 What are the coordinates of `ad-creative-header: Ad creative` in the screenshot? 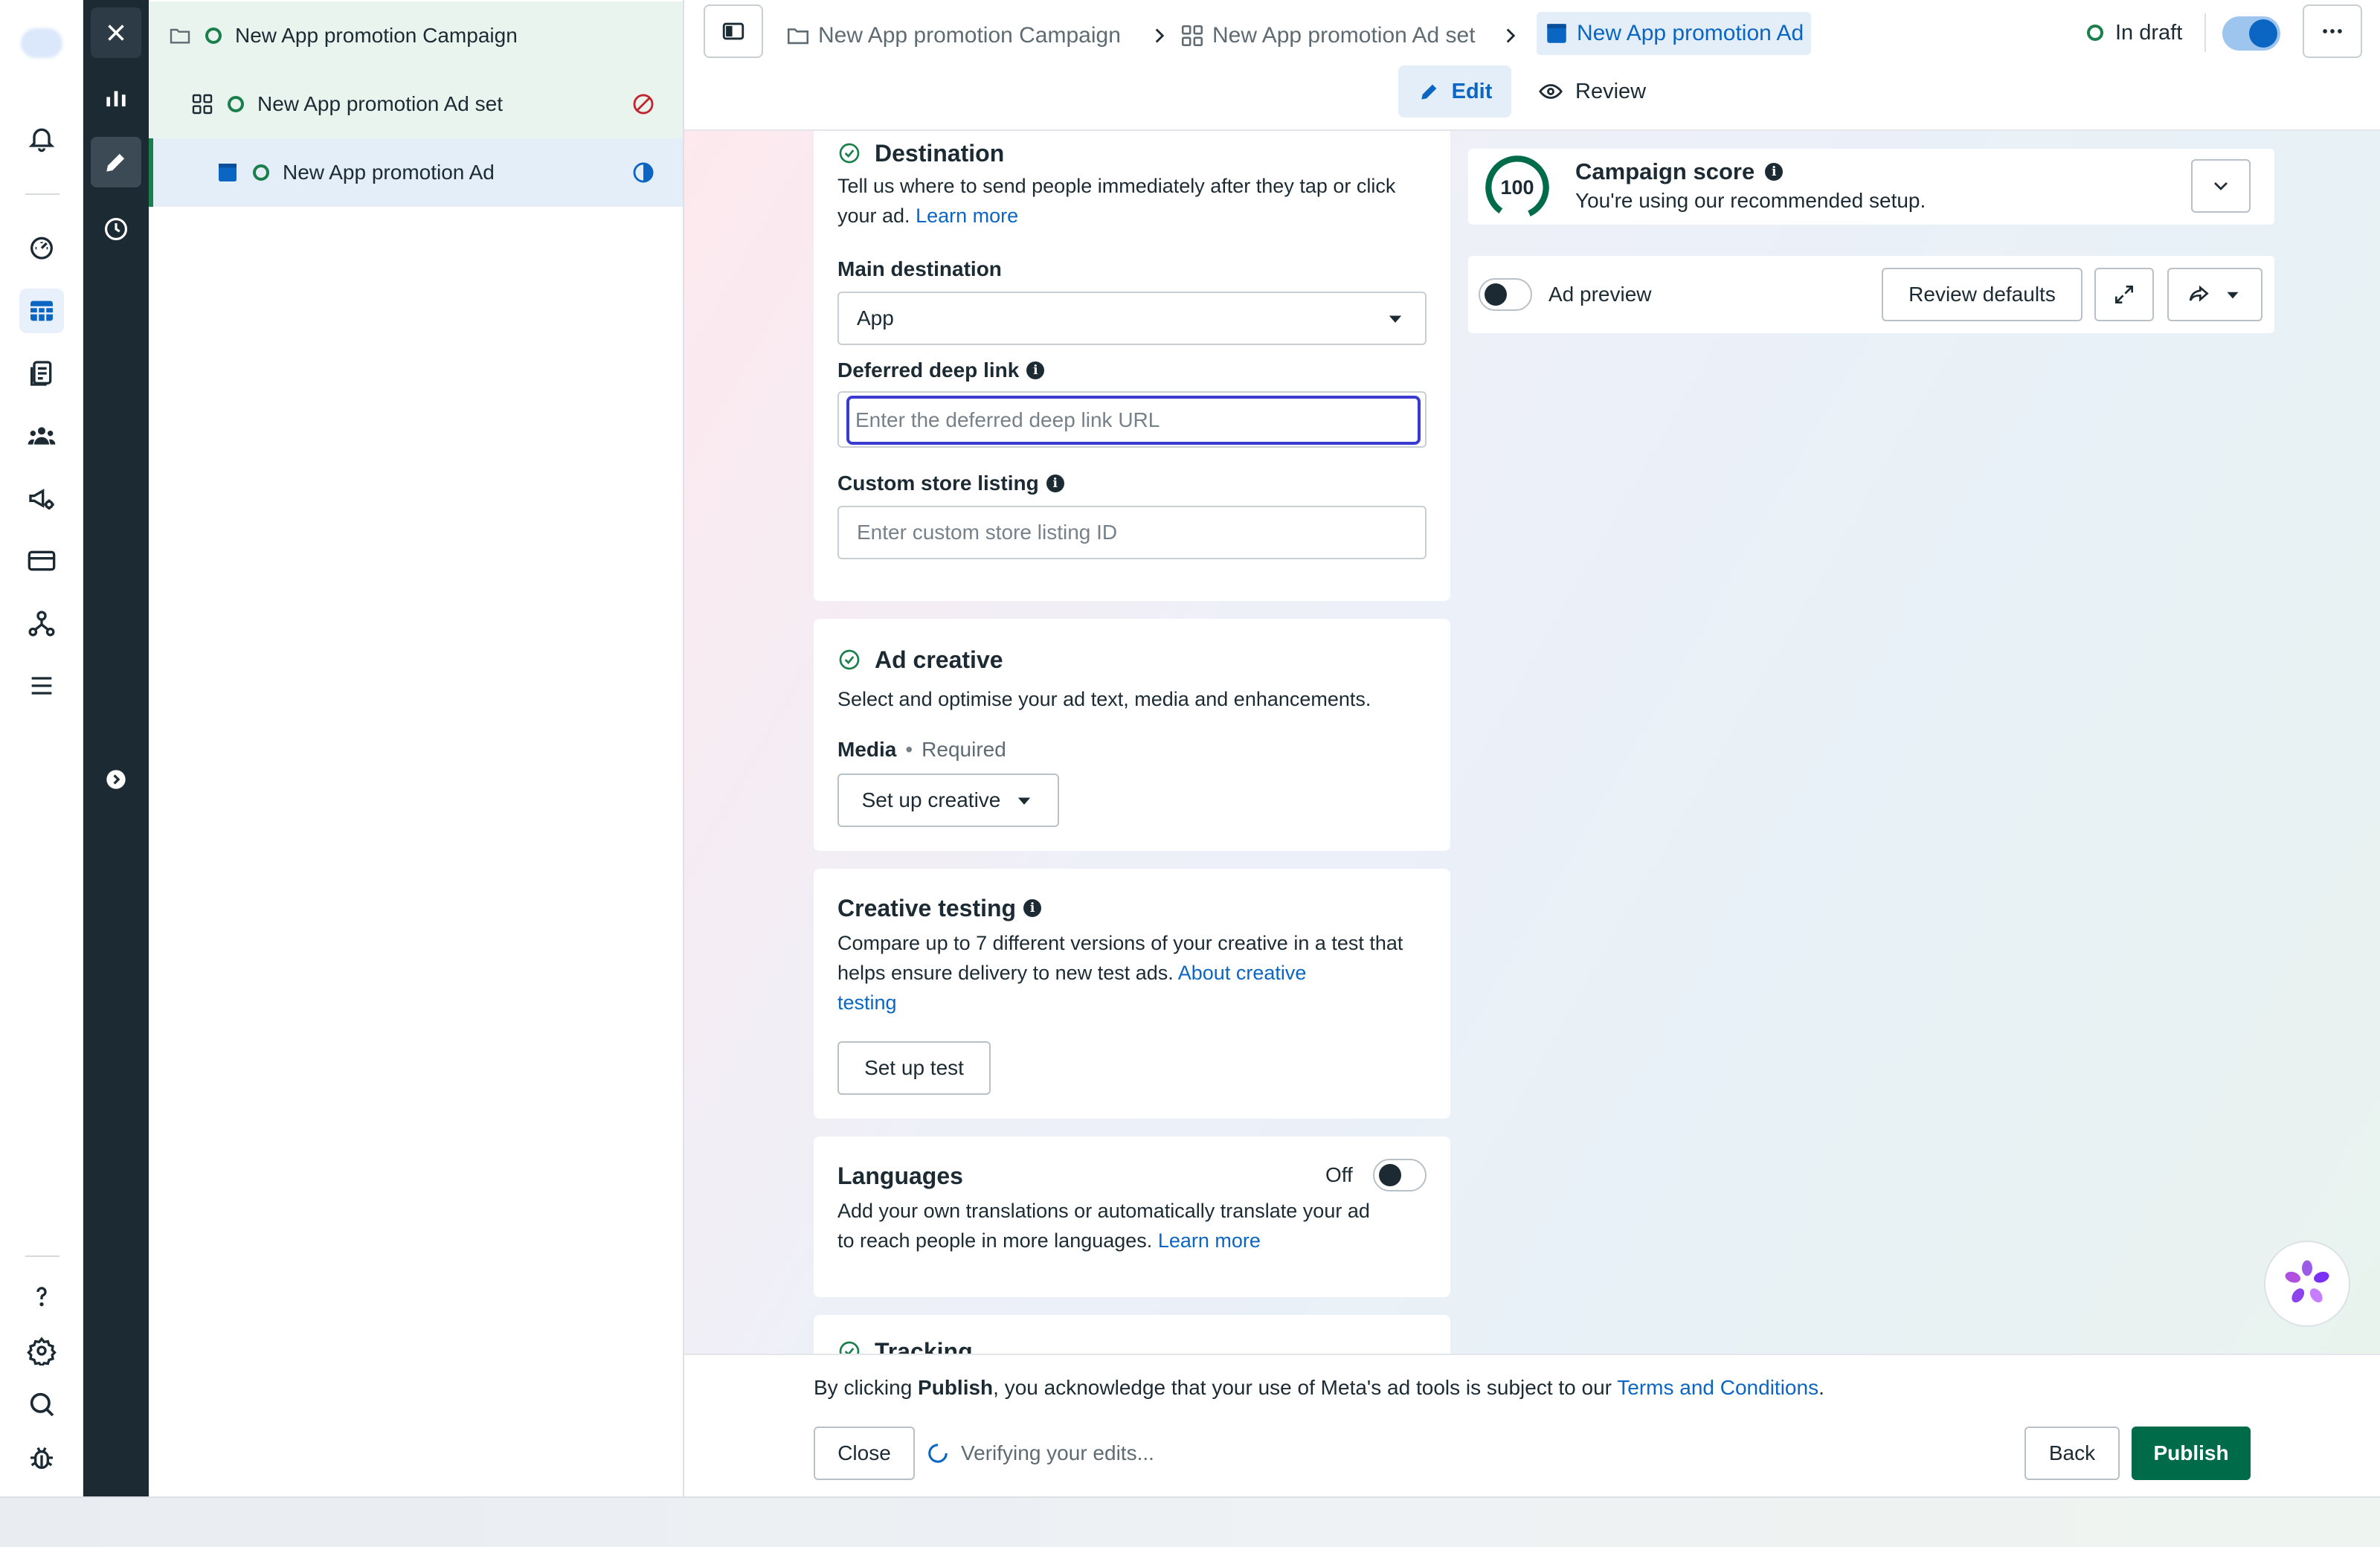 It's located at (920, 660).